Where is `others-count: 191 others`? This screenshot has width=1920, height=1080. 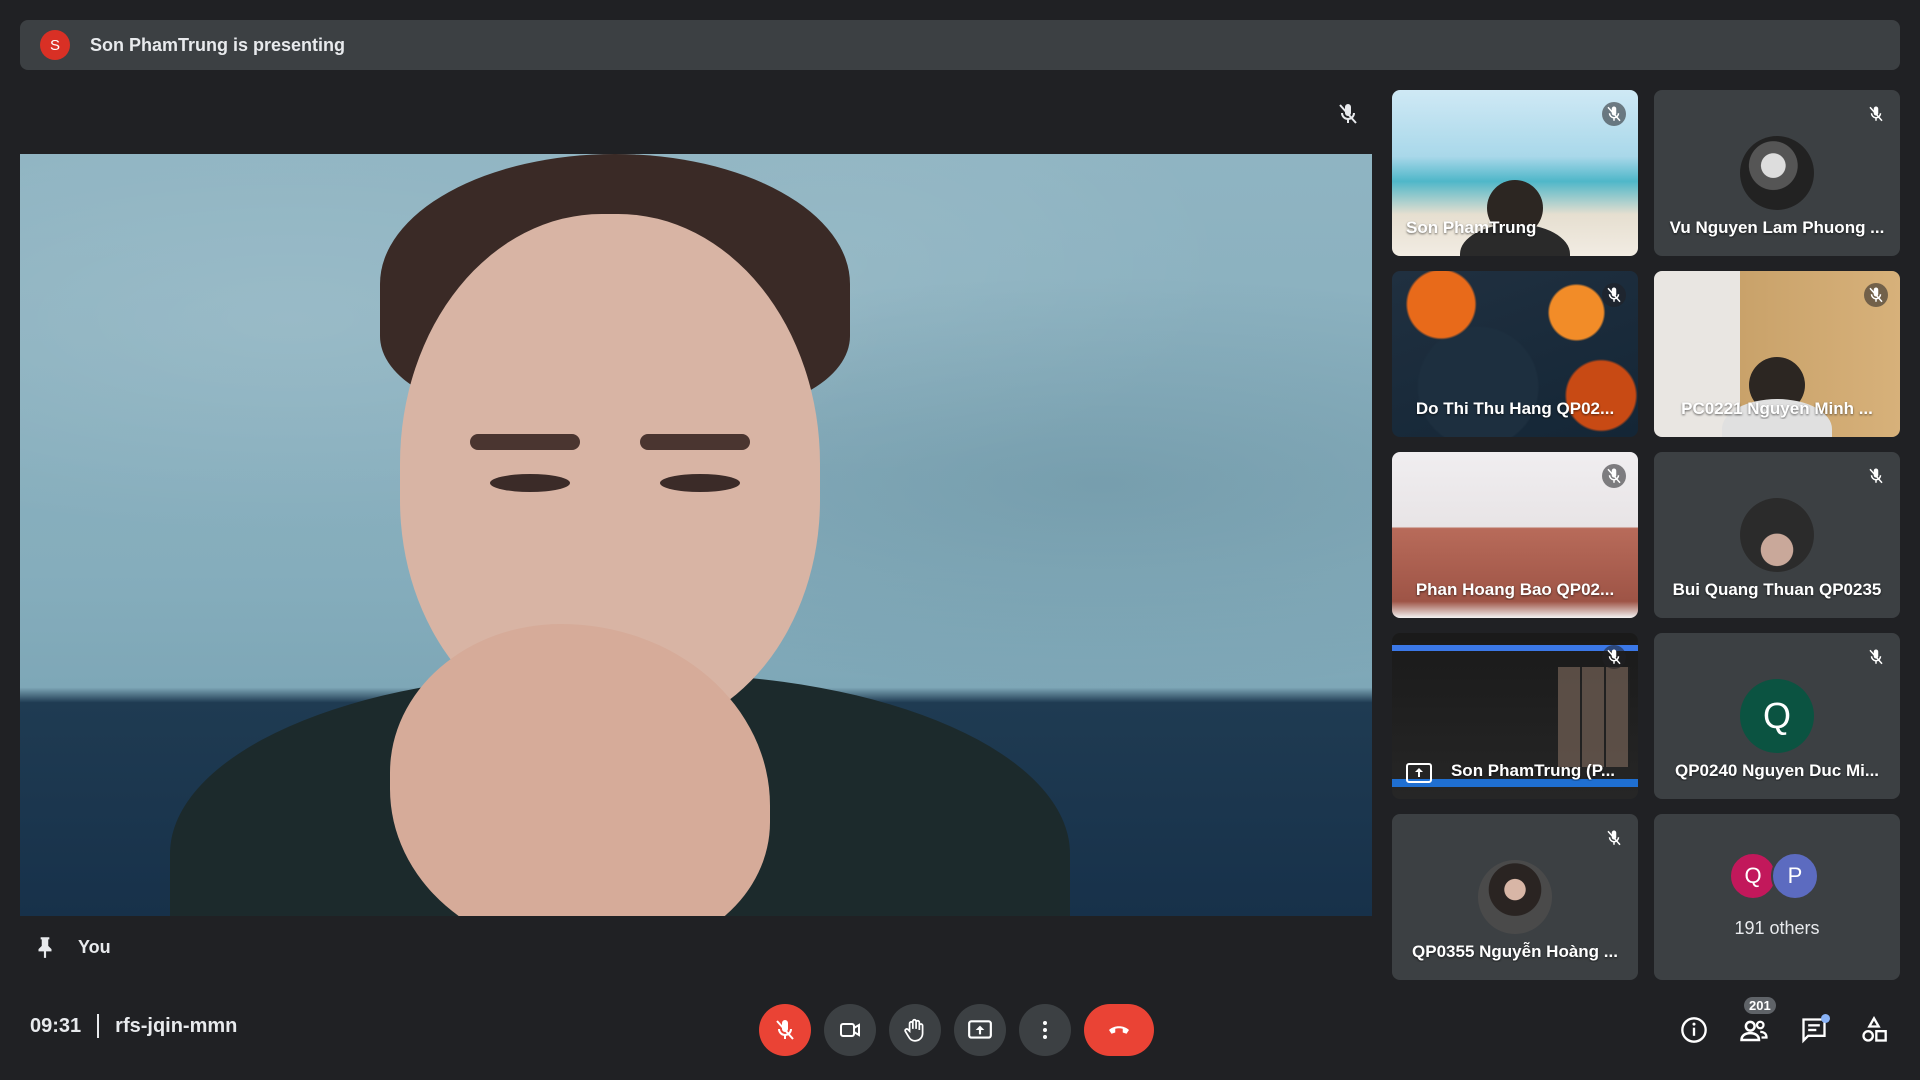 others-count: 191 others is located at coordinates (1777, 928).